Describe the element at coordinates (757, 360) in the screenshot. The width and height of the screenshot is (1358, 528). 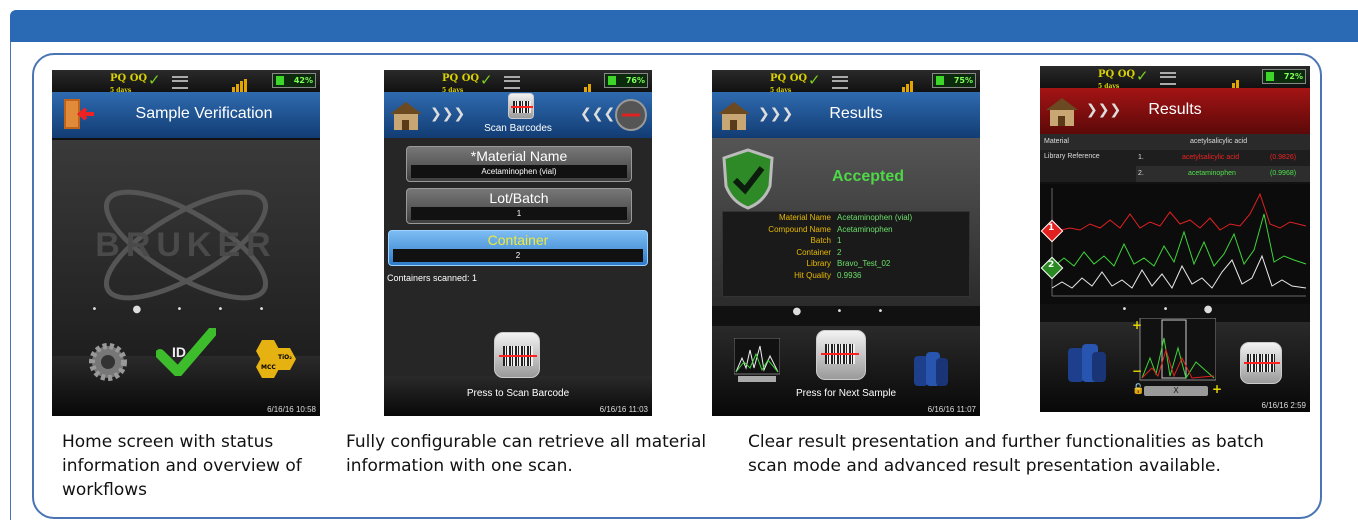
I see `spectrum-thumbnail-icon` at that location.